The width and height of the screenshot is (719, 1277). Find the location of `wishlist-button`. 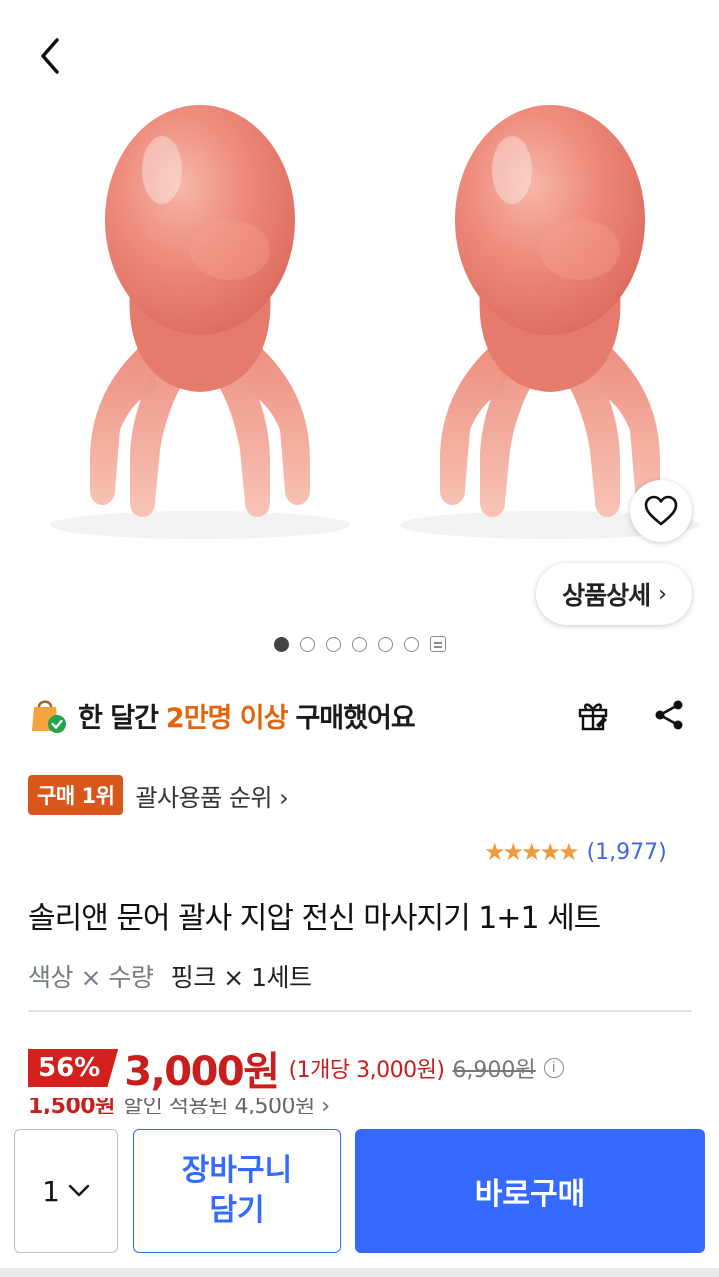

wishlist-button is located at coordinates (661, 511).